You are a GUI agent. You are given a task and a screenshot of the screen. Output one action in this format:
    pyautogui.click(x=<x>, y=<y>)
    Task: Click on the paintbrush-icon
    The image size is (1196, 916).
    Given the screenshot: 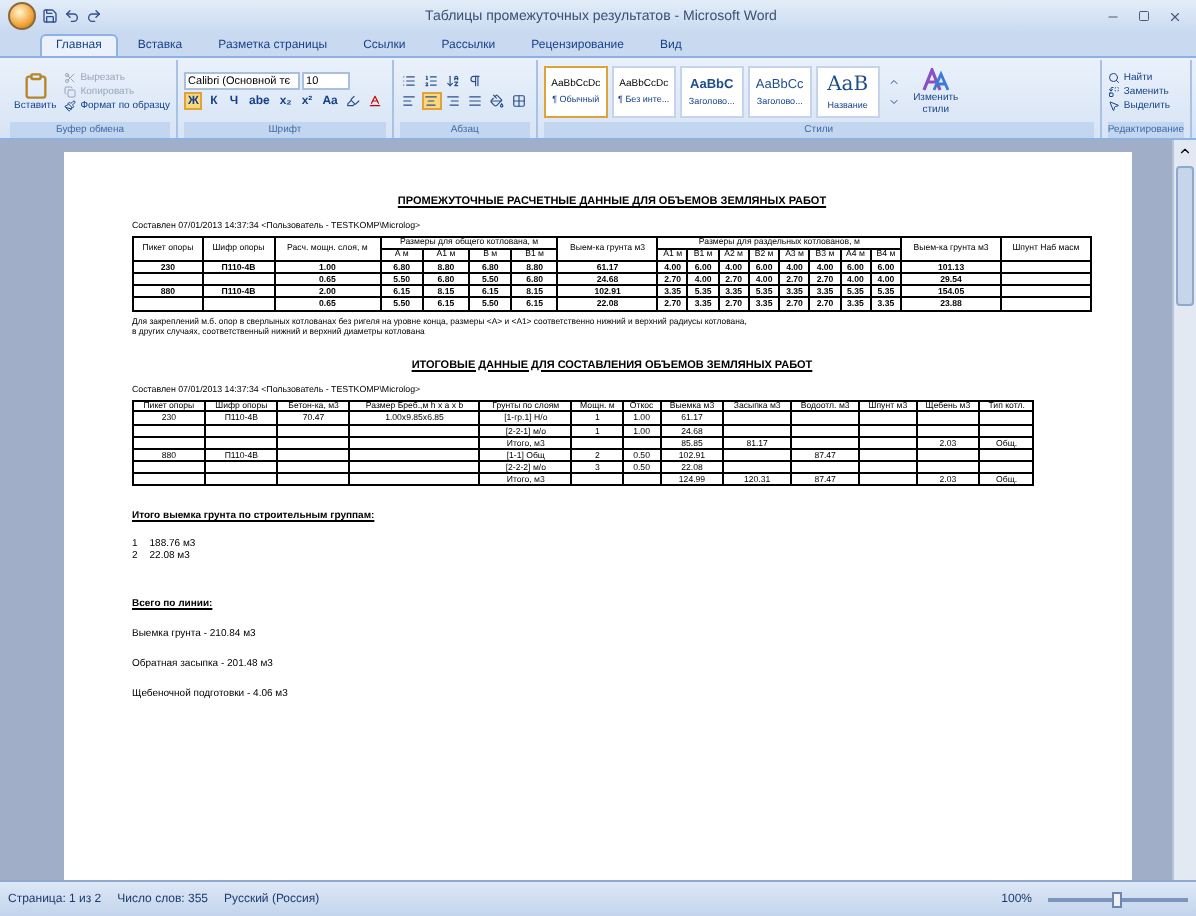 What is the action you would take?
    pyautogui.click(x=70, y=105)
    